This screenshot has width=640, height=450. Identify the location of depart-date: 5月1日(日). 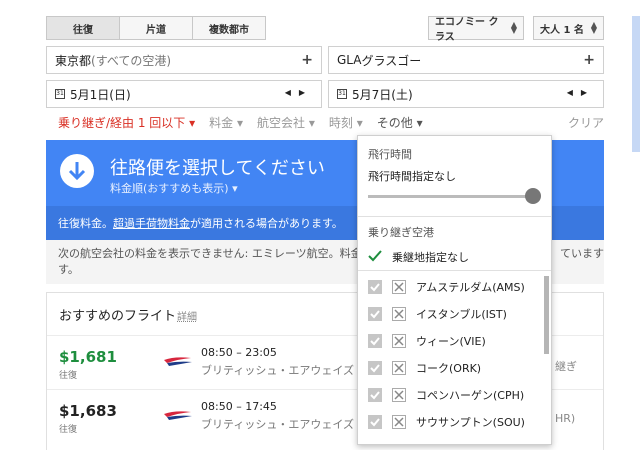
(100, 94).